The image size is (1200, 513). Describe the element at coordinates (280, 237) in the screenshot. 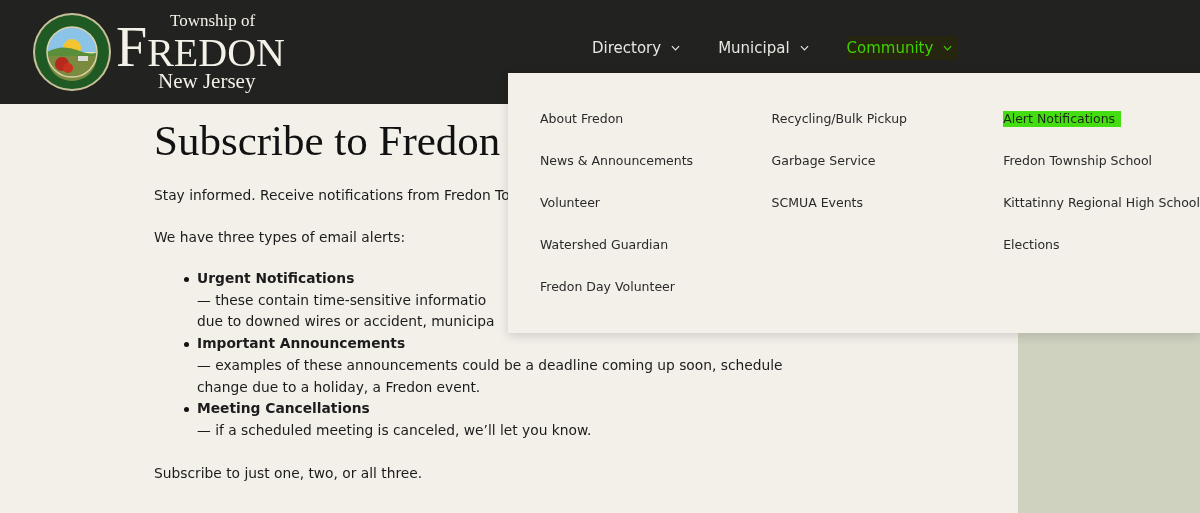

I see `intro-text: We have three types of email alerts:` at that location.